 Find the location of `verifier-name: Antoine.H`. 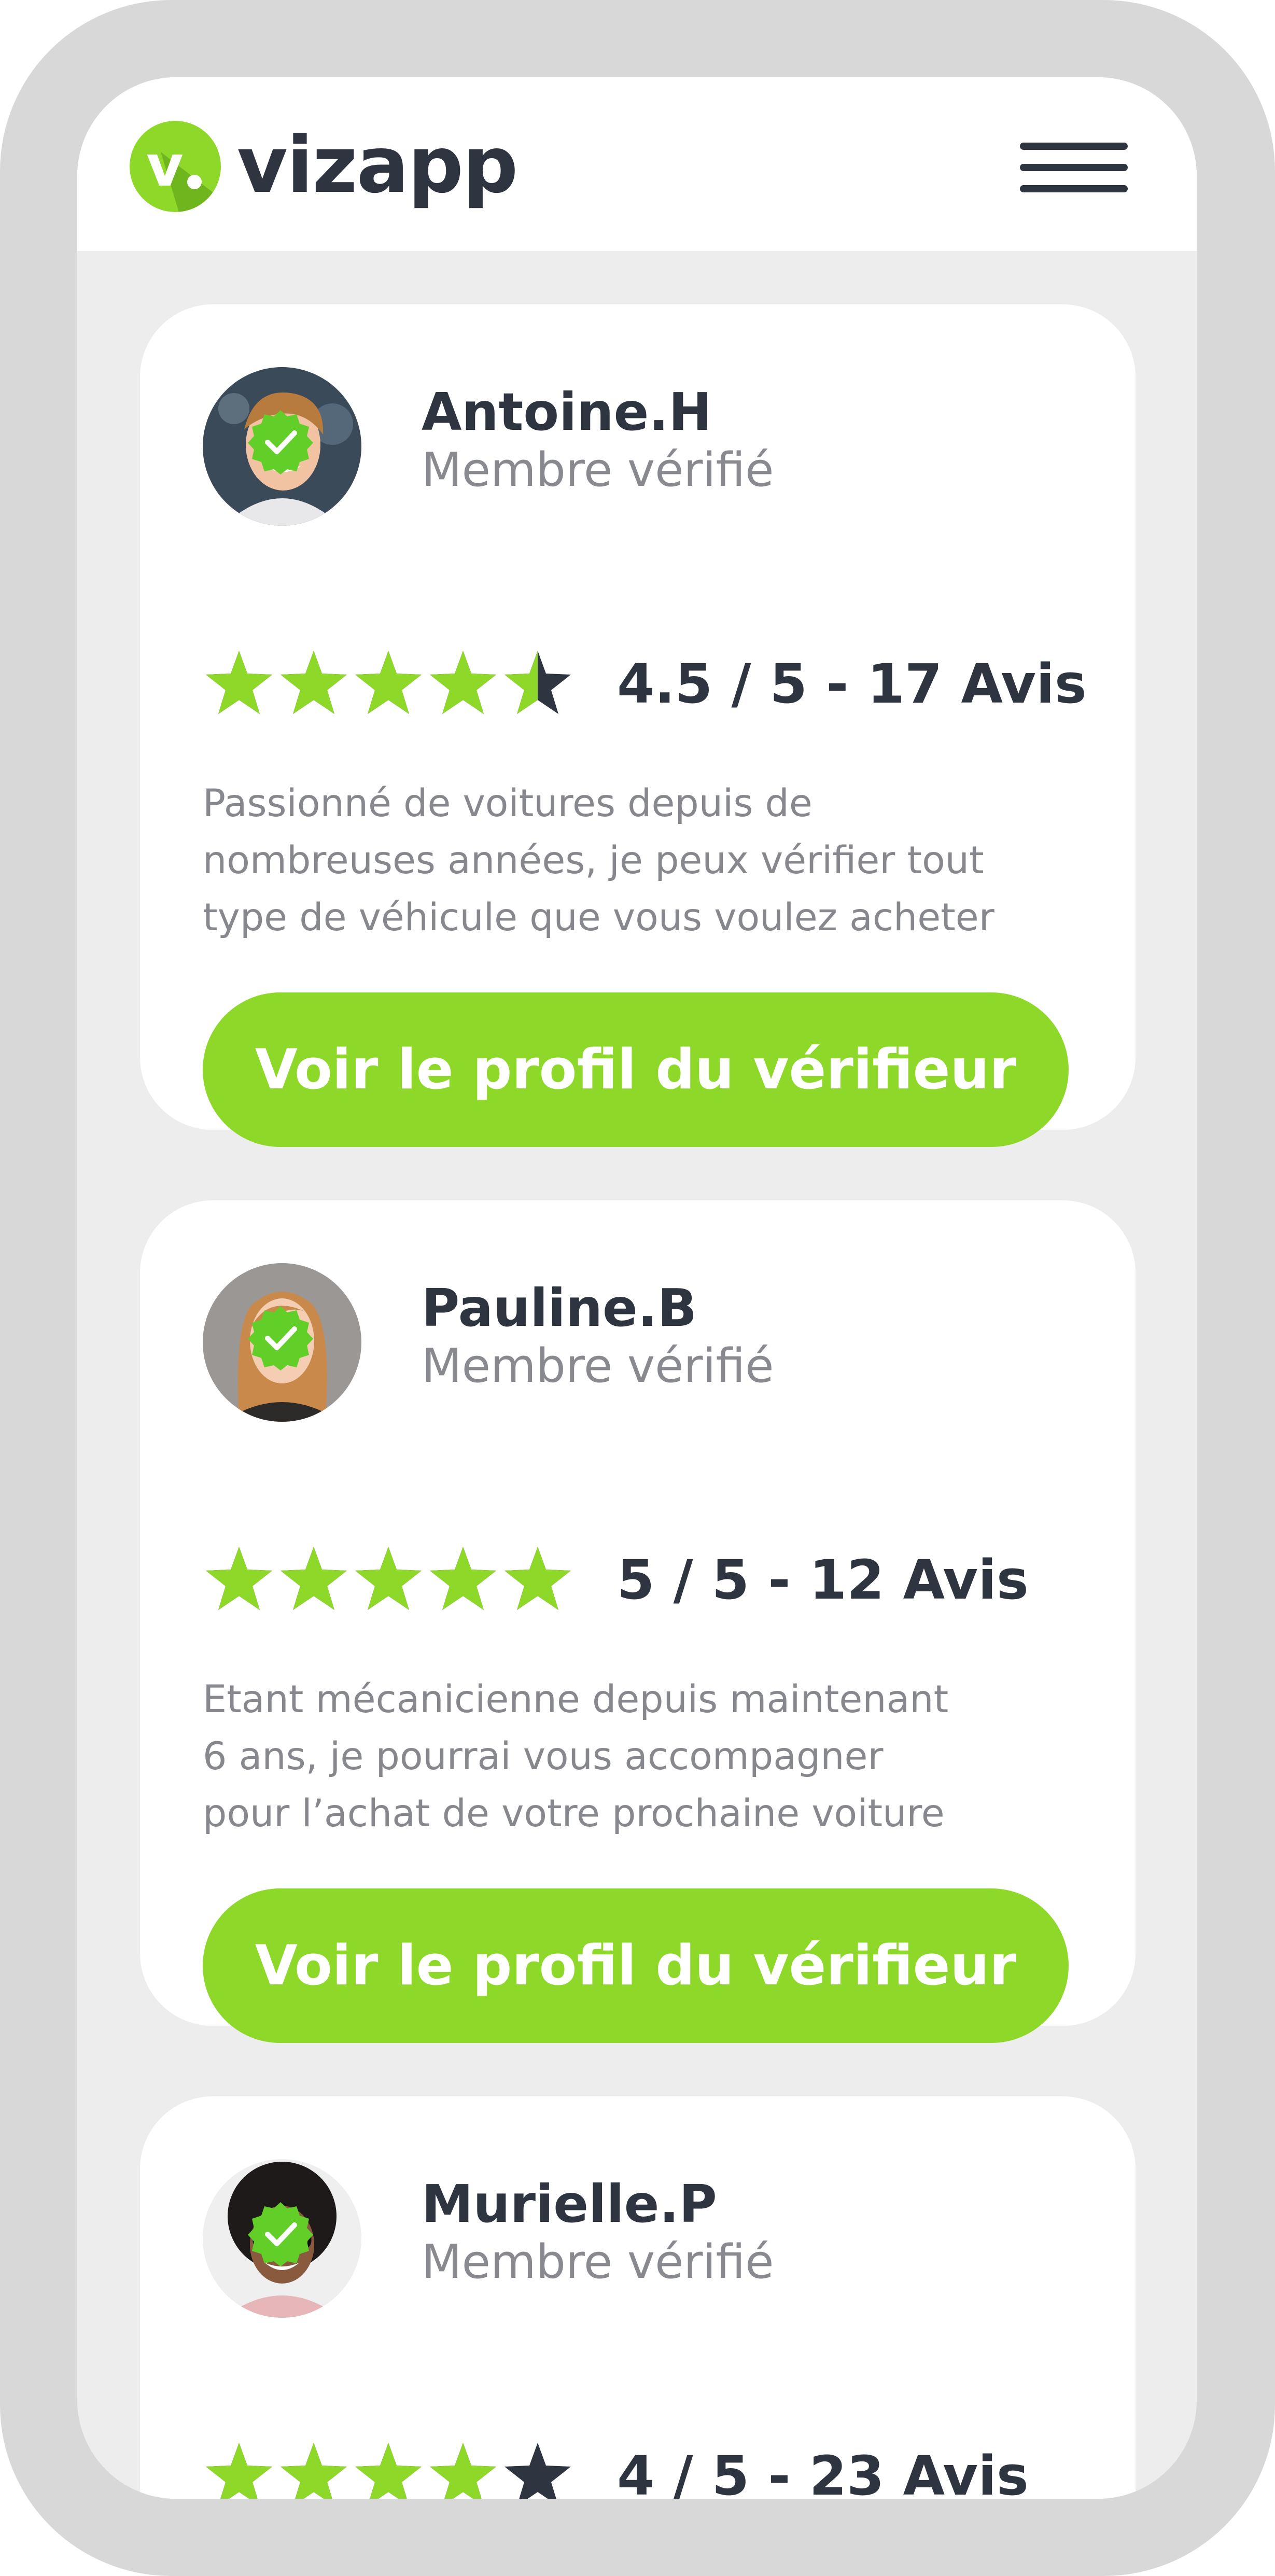

verifier-name: Antoine.H is located at coordinates (567, 412).